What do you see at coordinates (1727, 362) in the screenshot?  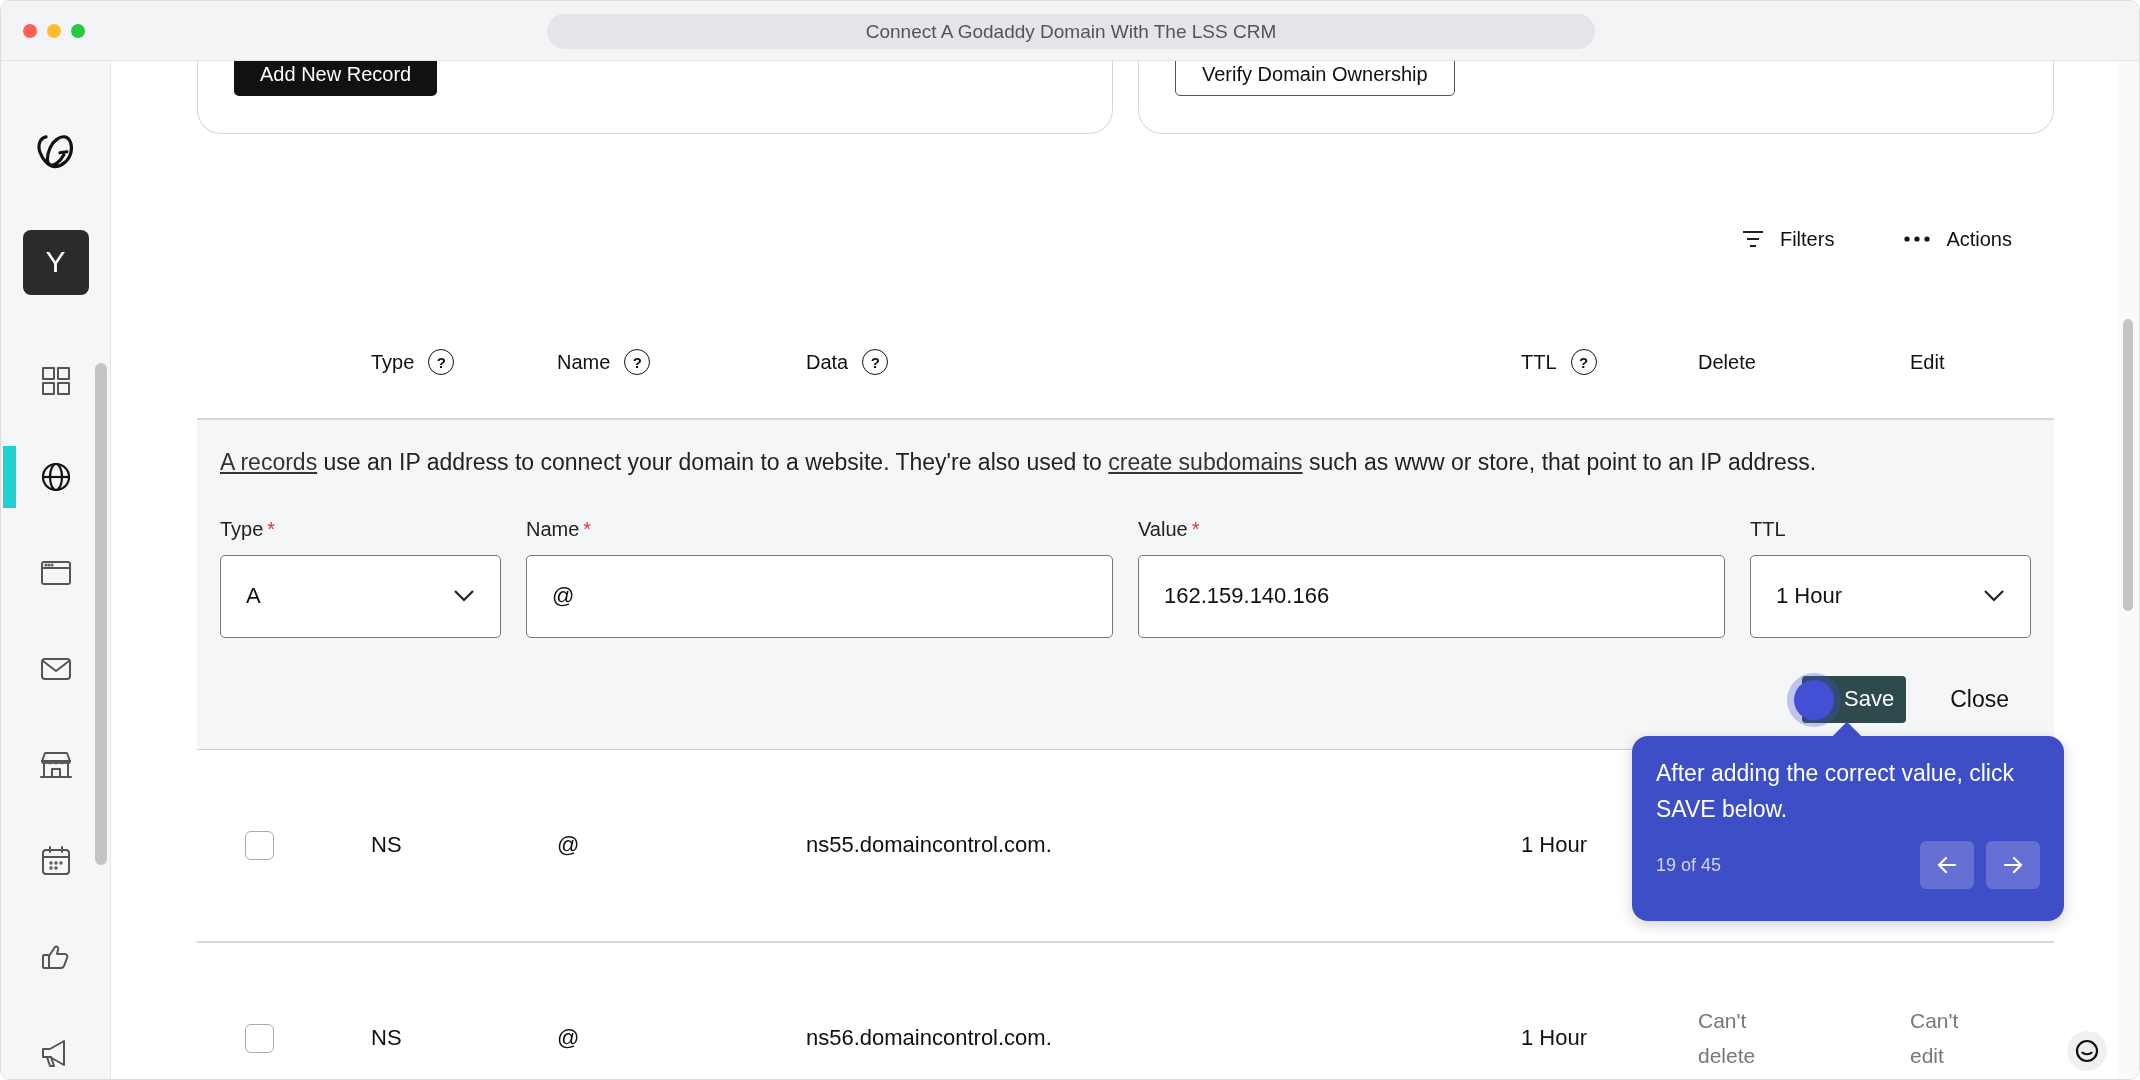 I see `column-header: Delete` at bounding box center [1727, 362].